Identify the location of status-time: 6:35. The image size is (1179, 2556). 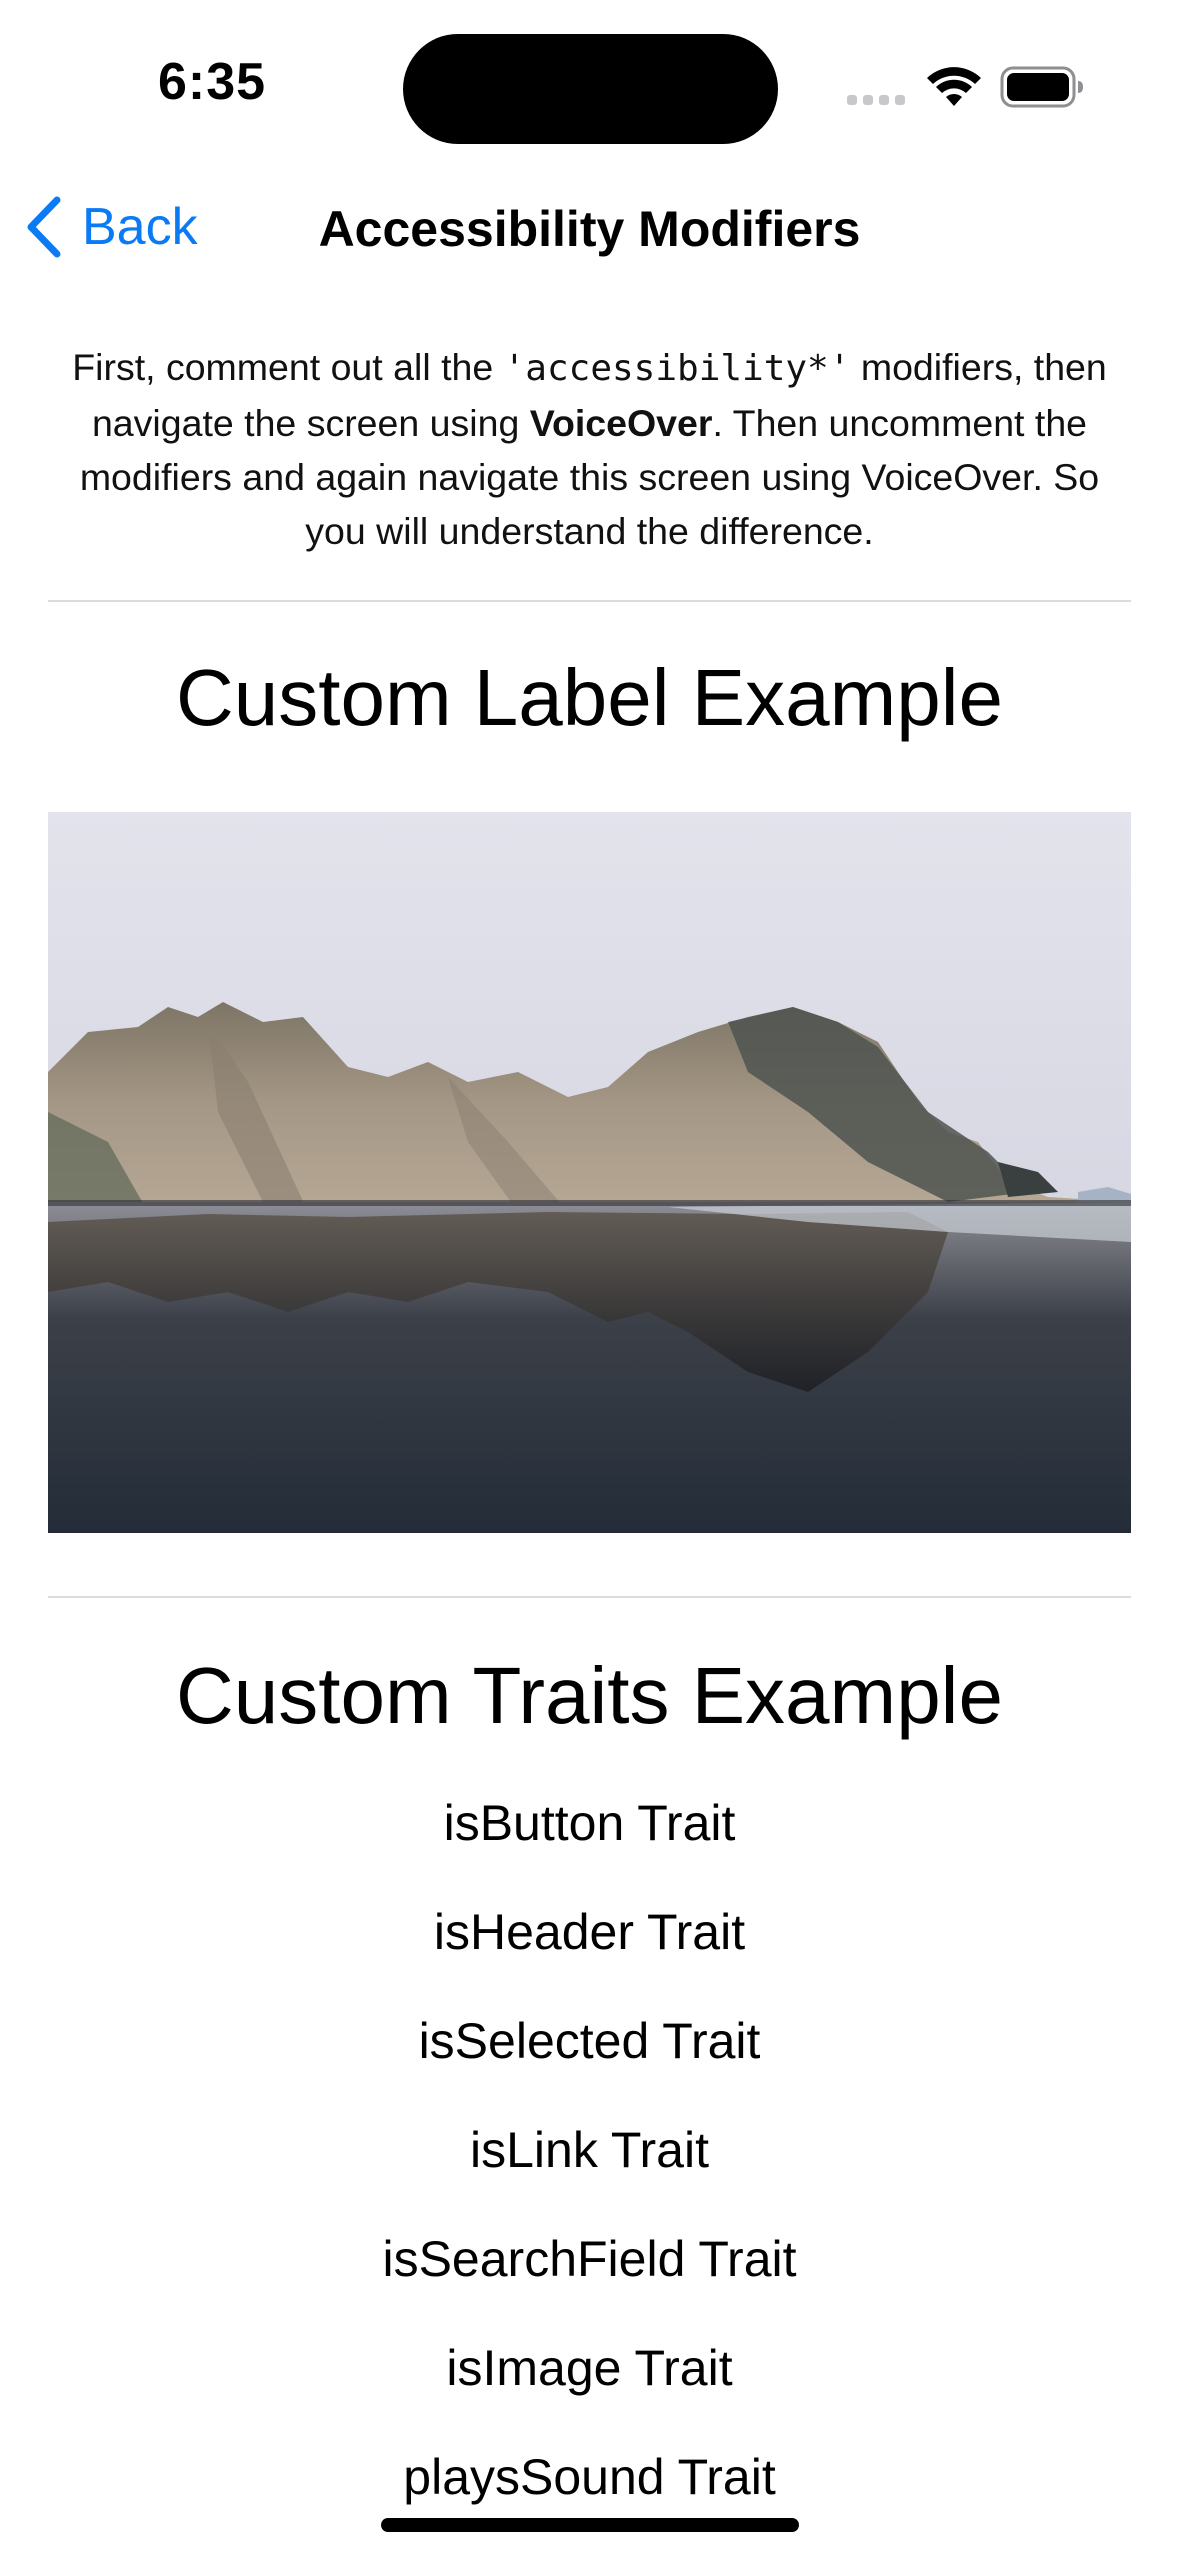
(212, 82).